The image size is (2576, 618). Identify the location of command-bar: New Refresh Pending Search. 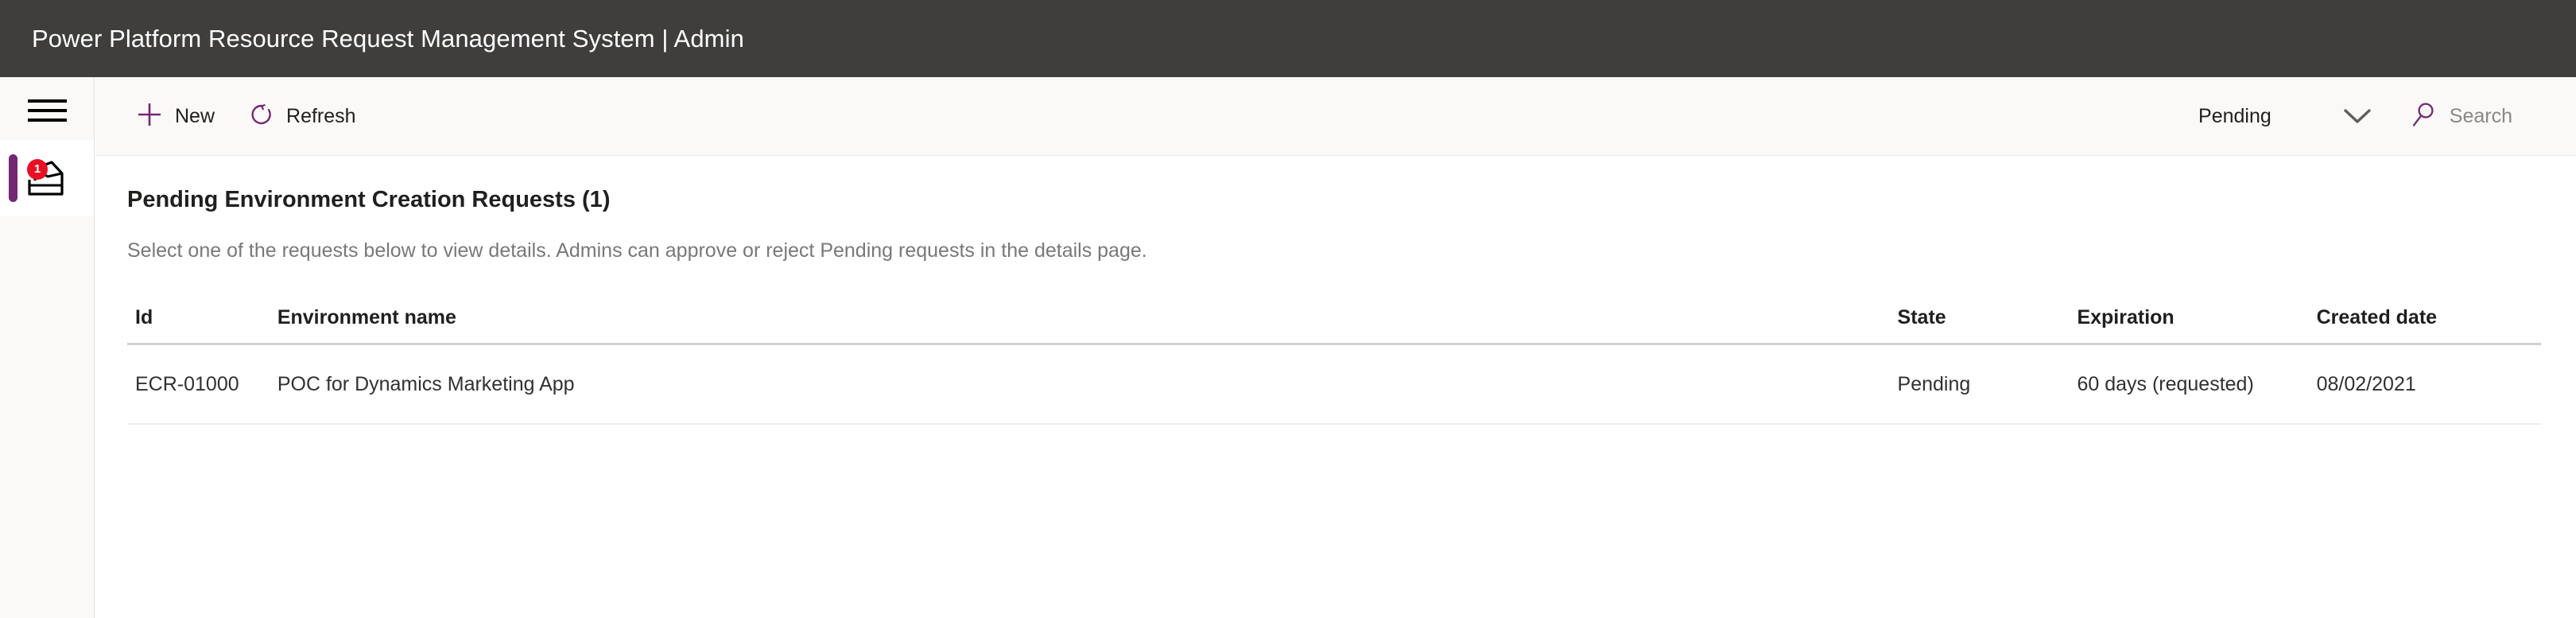
(1335, 116).